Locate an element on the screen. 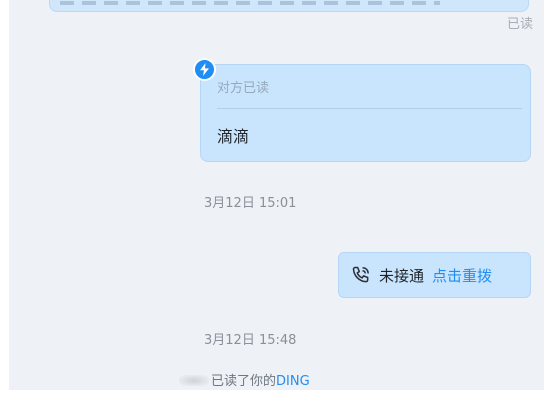 This screenshot has height=403, width=553. divider is located at coordinates (369, 108).